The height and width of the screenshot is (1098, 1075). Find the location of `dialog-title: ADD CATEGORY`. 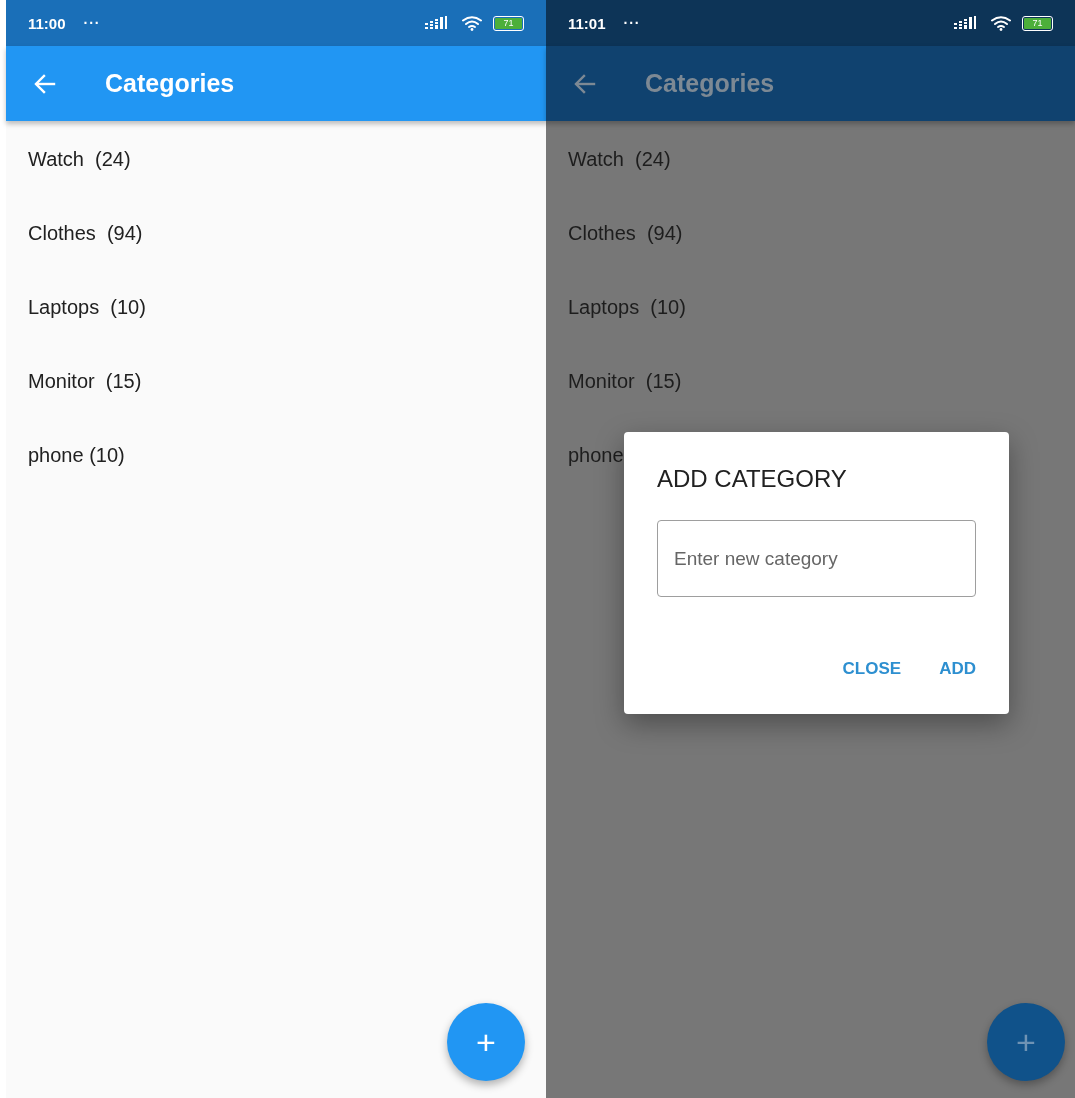

dialog-title: ADD CATEGORY is located at coordinates (752, 479).